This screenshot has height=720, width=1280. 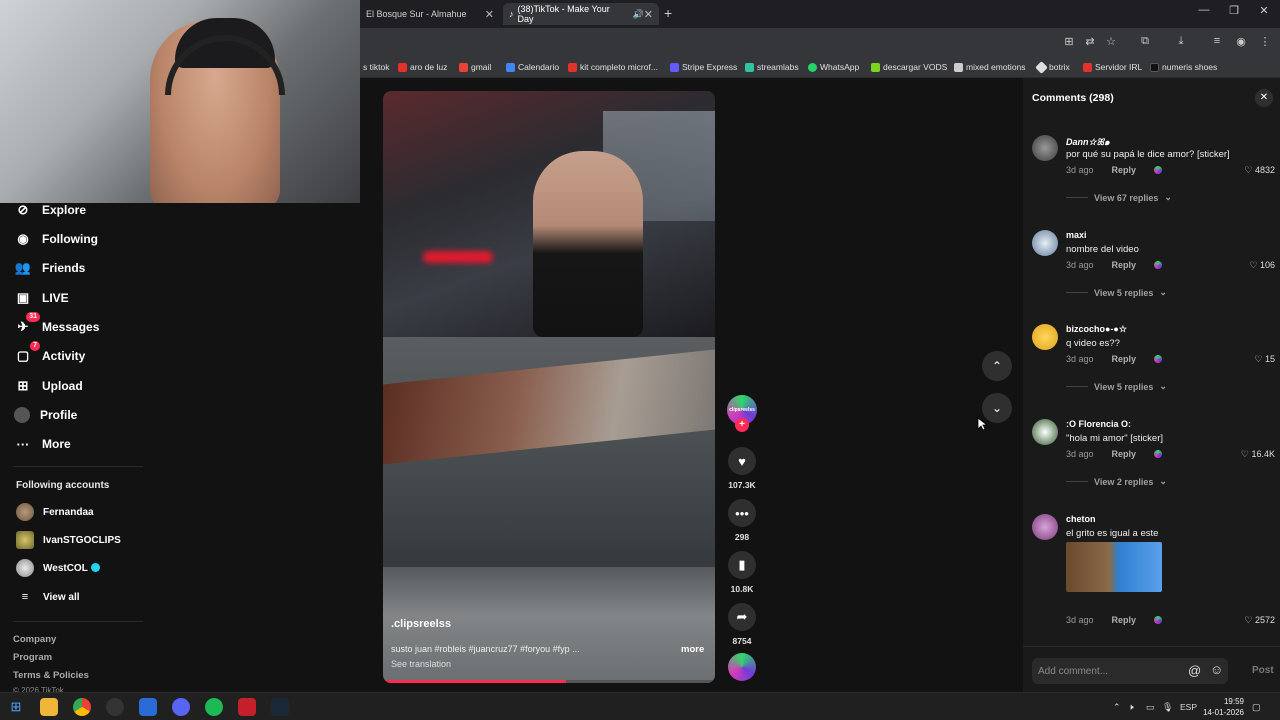 What do you see at coordinates (1259, 170) in the screenshot?
I see `comment-like-button: ♡ 4832` at bounding box center [1259, 170].